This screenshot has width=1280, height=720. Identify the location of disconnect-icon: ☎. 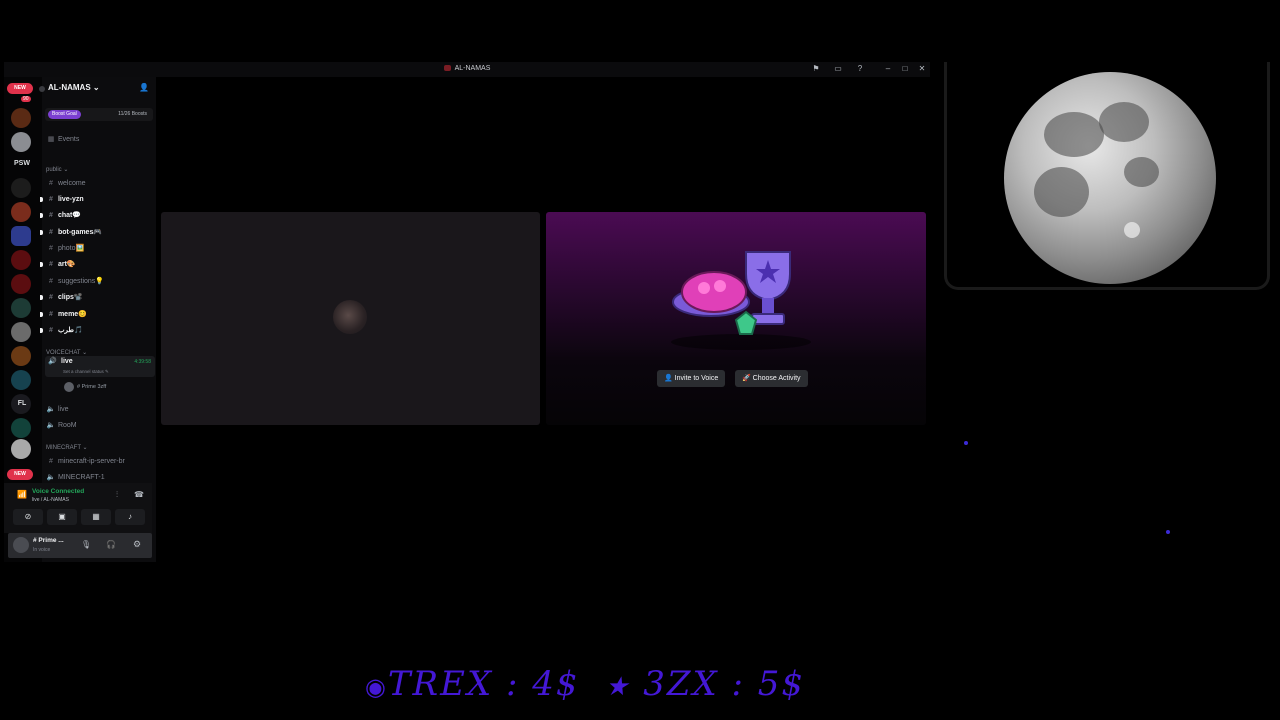
(139, 494).